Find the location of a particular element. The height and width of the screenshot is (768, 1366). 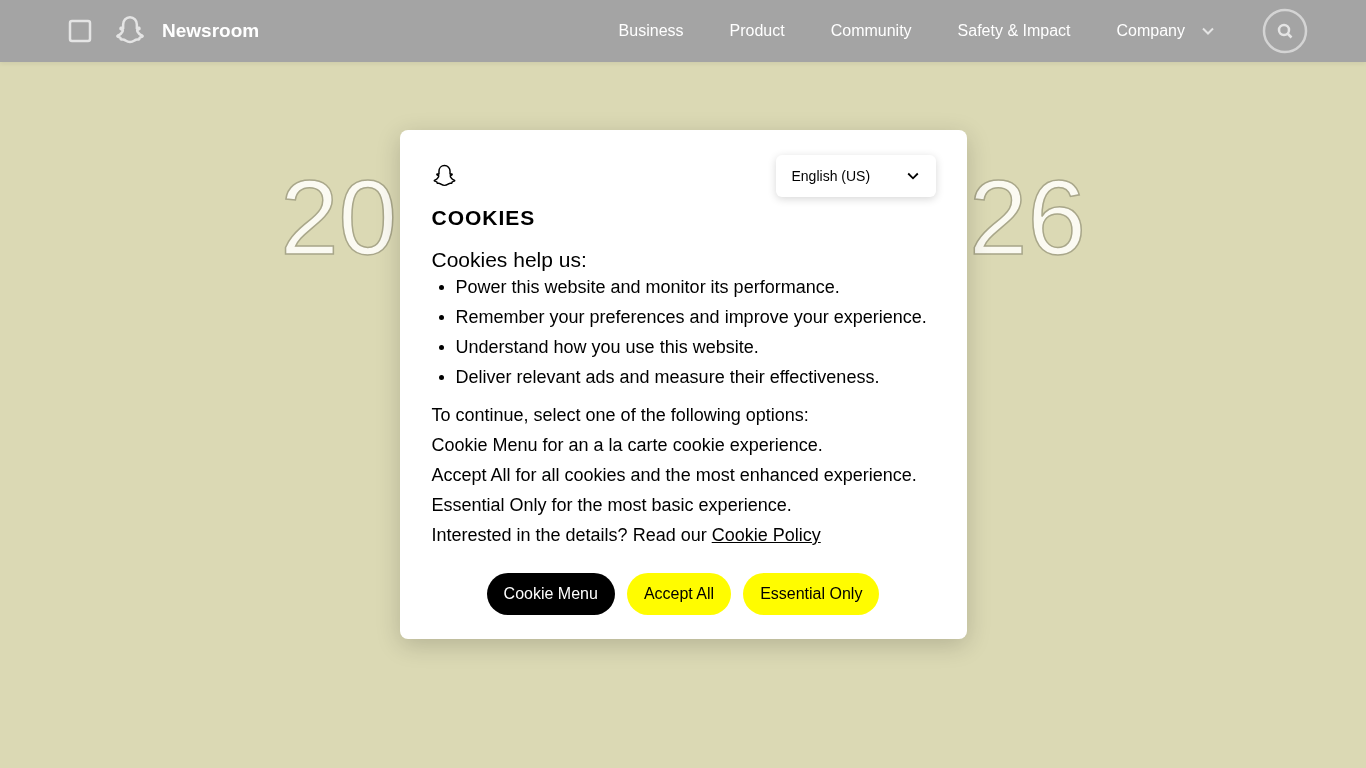

headline-fragment: 20 is located at coordinates (338, 218).